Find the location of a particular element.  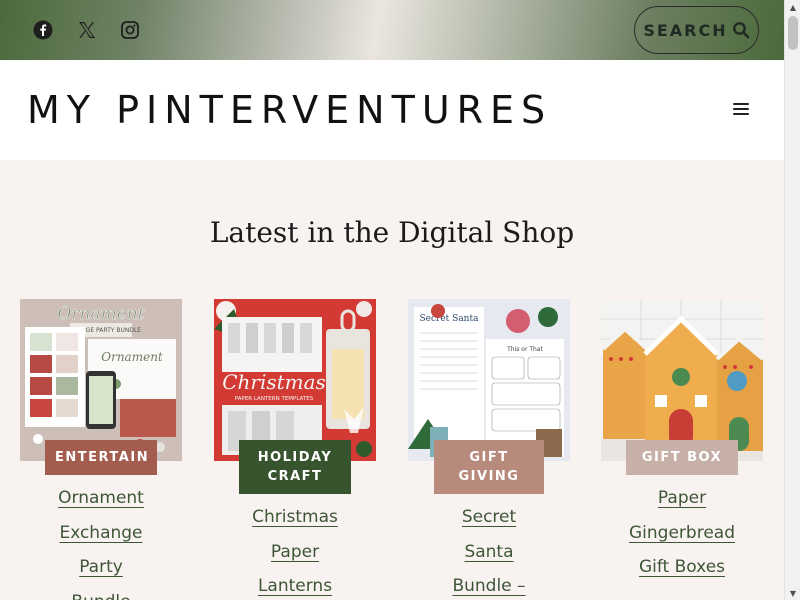

product-title-line: Gingerbread is located at coordinates (682, 532).